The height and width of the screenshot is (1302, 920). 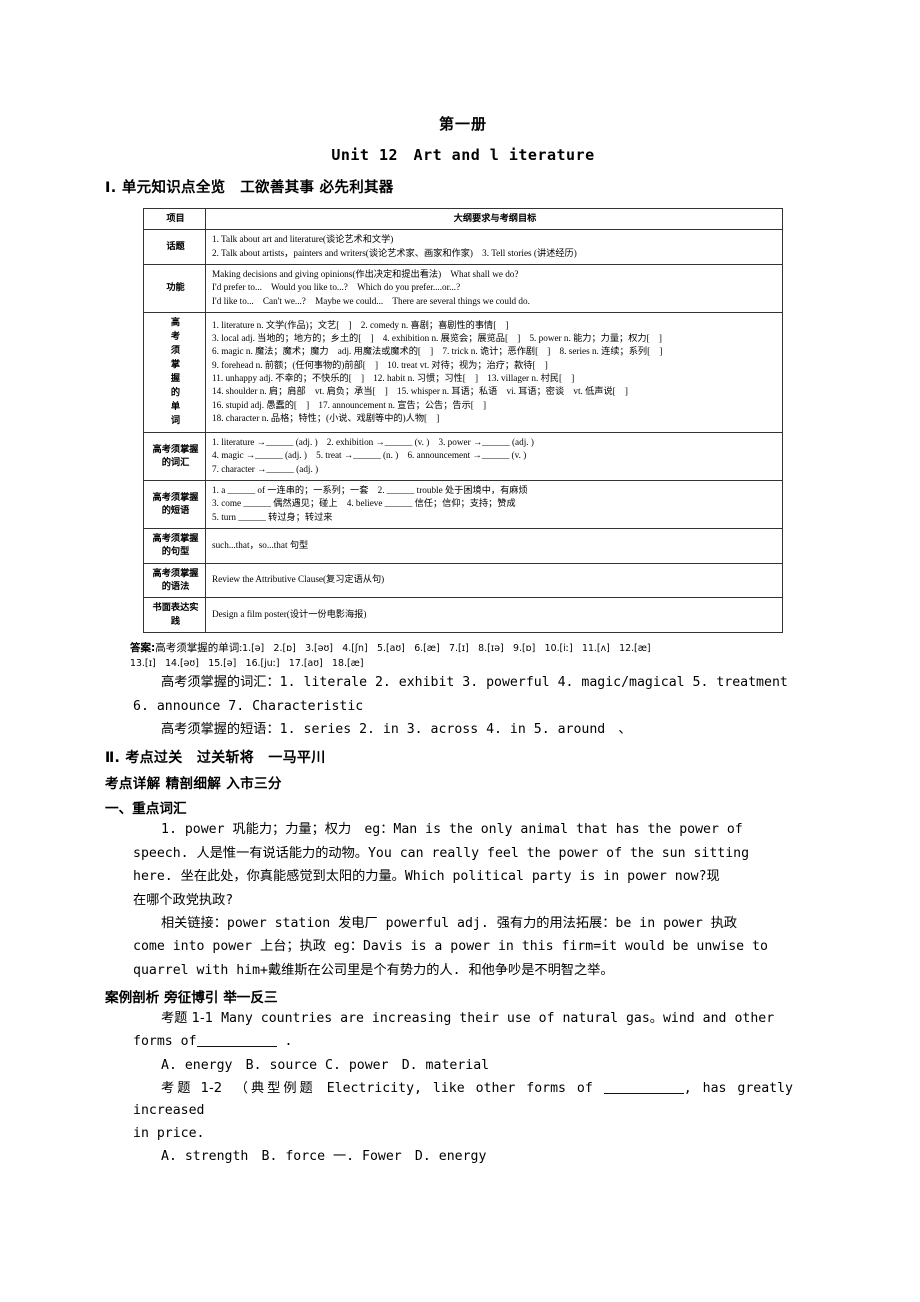 I want to click on unit-title: Unit 12 Art and l iterature, so click(x=463, y=155).